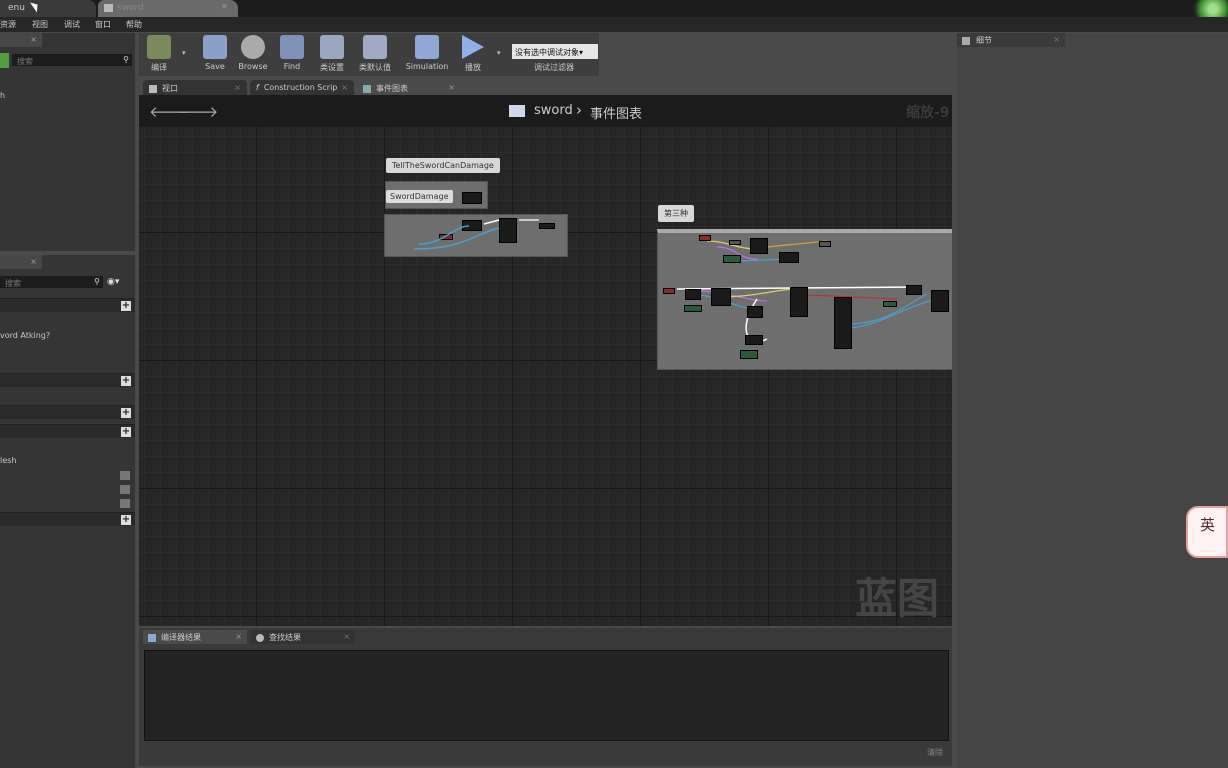 Image resolution: width=1228 pixels, height=768 pixels. What do you see at coordinates (554, 67) in the screenshot?
I see `debug-filter-label: 调试过滤器` at bounding box center [554, 67].